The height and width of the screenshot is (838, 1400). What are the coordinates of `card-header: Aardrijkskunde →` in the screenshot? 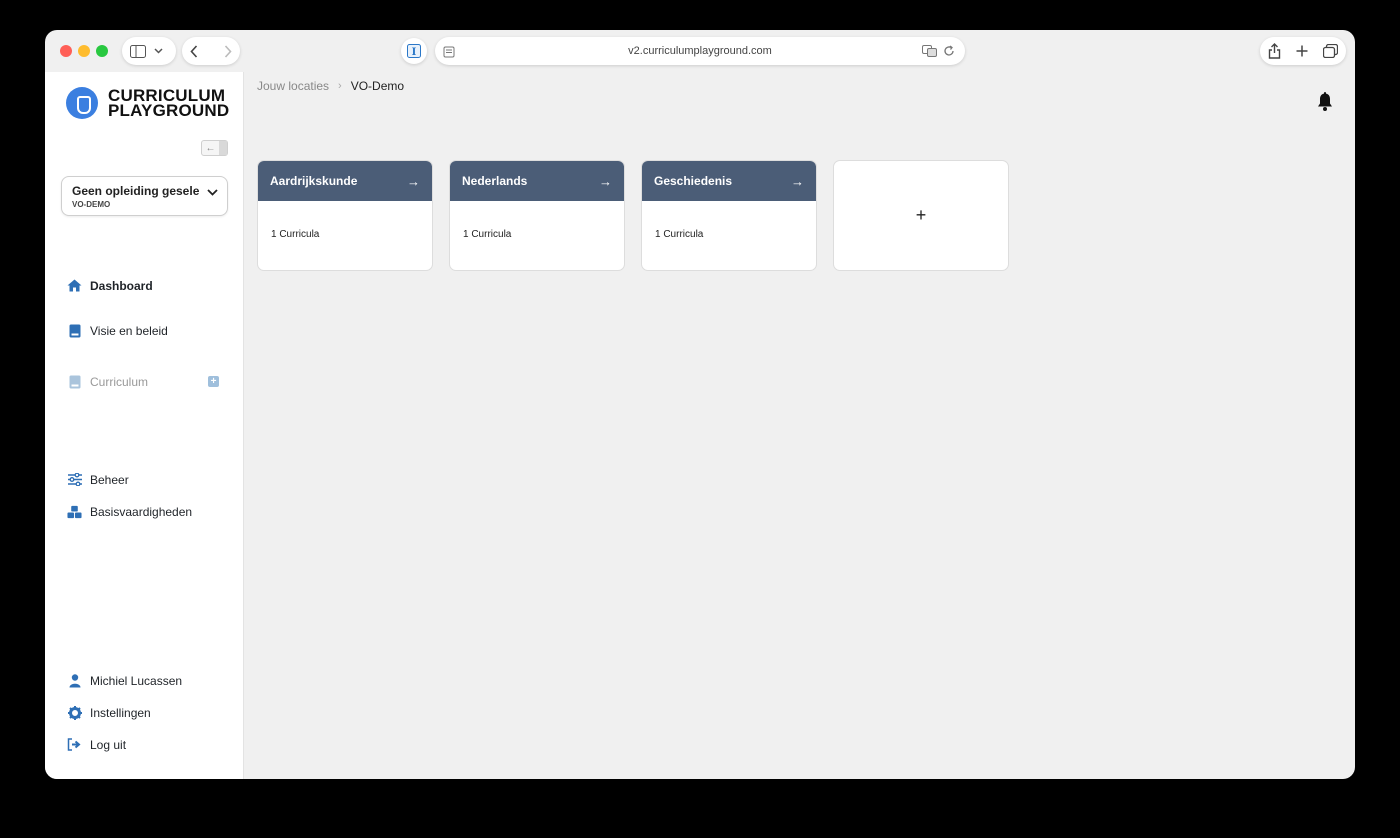 It's located at (345, 181).